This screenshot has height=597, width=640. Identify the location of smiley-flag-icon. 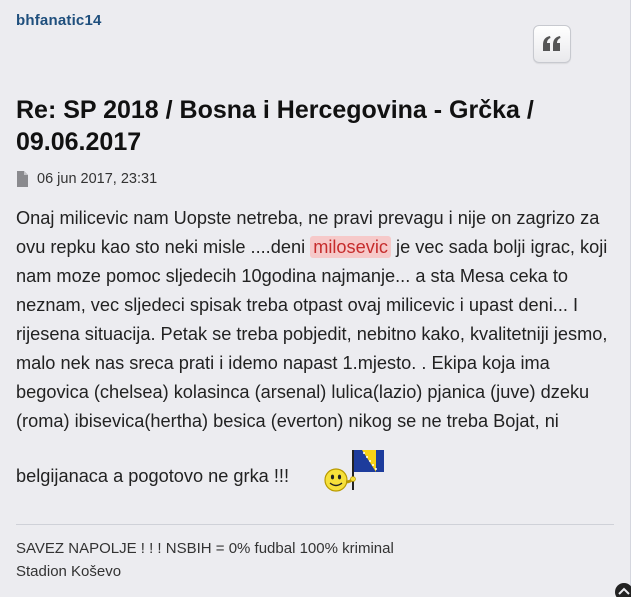
(354, 471).